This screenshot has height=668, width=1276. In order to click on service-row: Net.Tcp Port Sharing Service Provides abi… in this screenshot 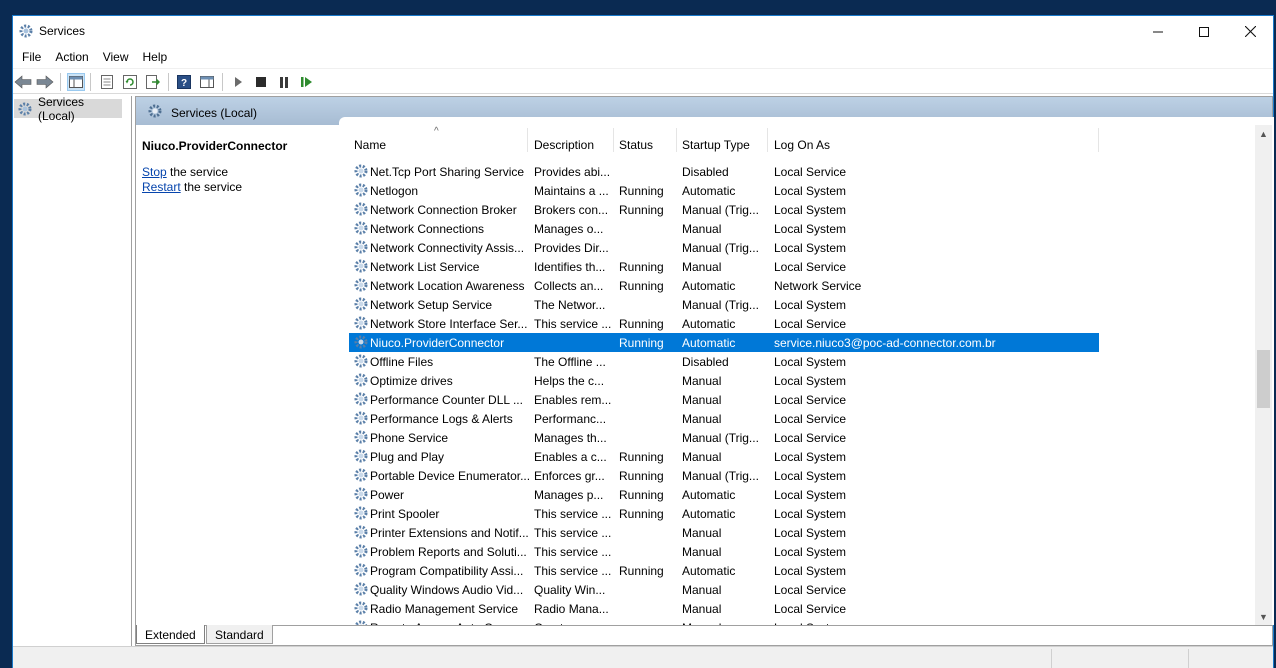, I will do `click(724, 171)`.